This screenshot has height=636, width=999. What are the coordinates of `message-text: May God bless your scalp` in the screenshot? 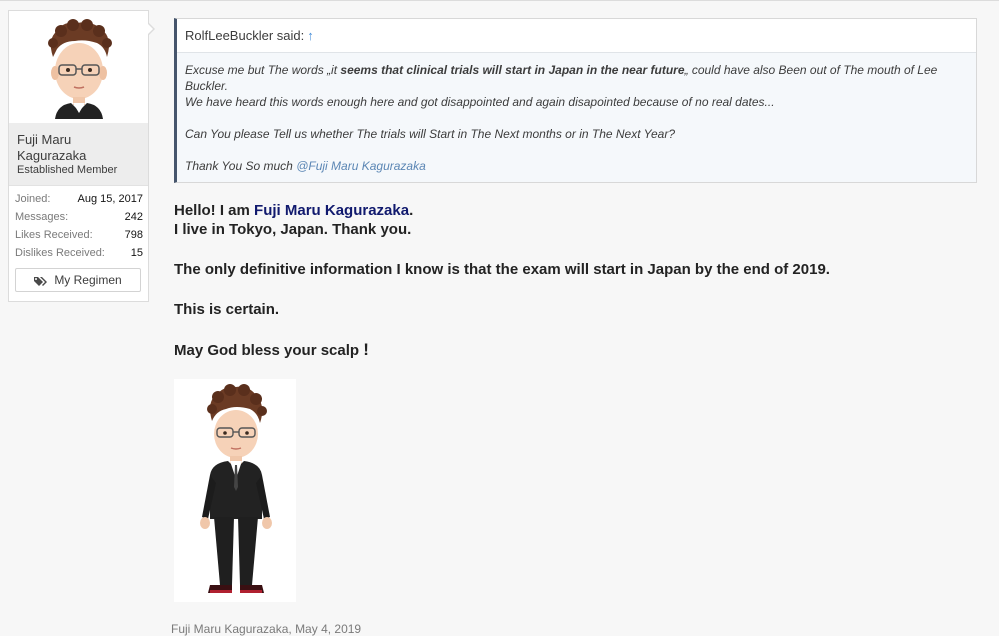 It's located at (267, 350).